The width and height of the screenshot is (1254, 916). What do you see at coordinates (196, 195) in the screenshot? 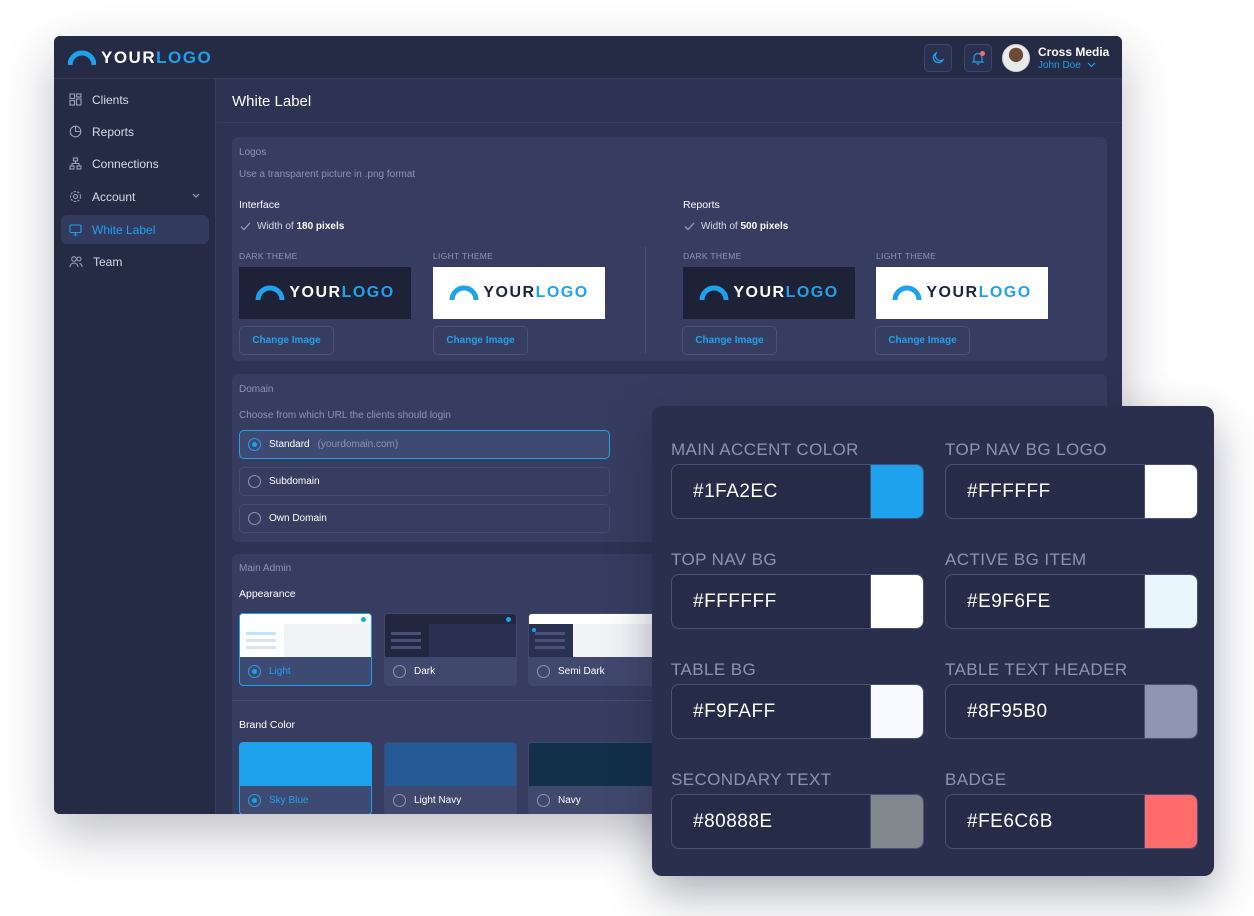
I see `chevron-down-icon` at bounding box center [196, 195].